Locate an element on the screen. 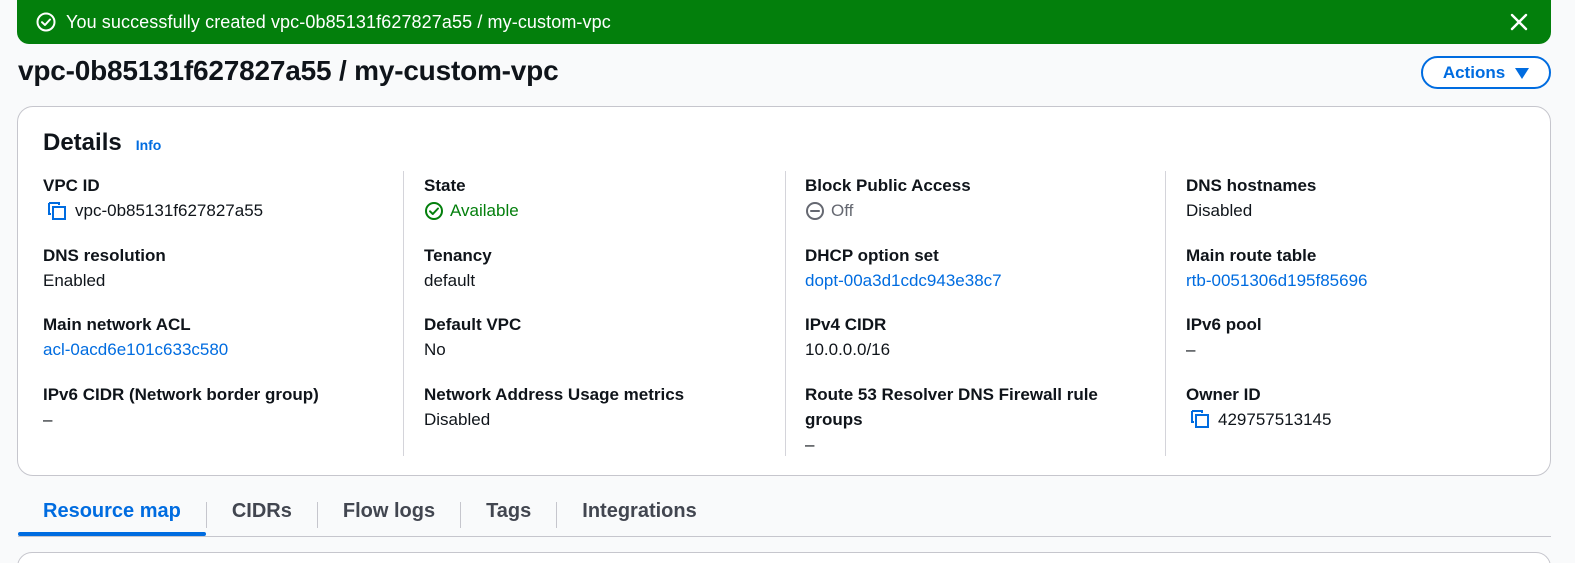 This screenshot has width=1575, height=563. check-circle-icon is located at coordinates (46, 22).